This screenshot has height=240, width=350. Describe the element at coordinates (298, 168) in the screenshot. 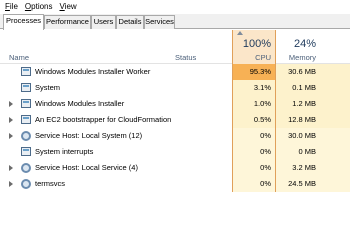

I see `memory-cell: 3.2 MB` at that location.